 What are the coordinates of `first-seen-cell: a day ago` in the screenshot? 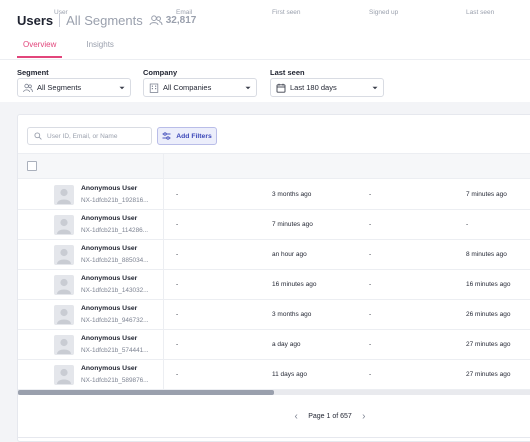 It's located at (286, 344).